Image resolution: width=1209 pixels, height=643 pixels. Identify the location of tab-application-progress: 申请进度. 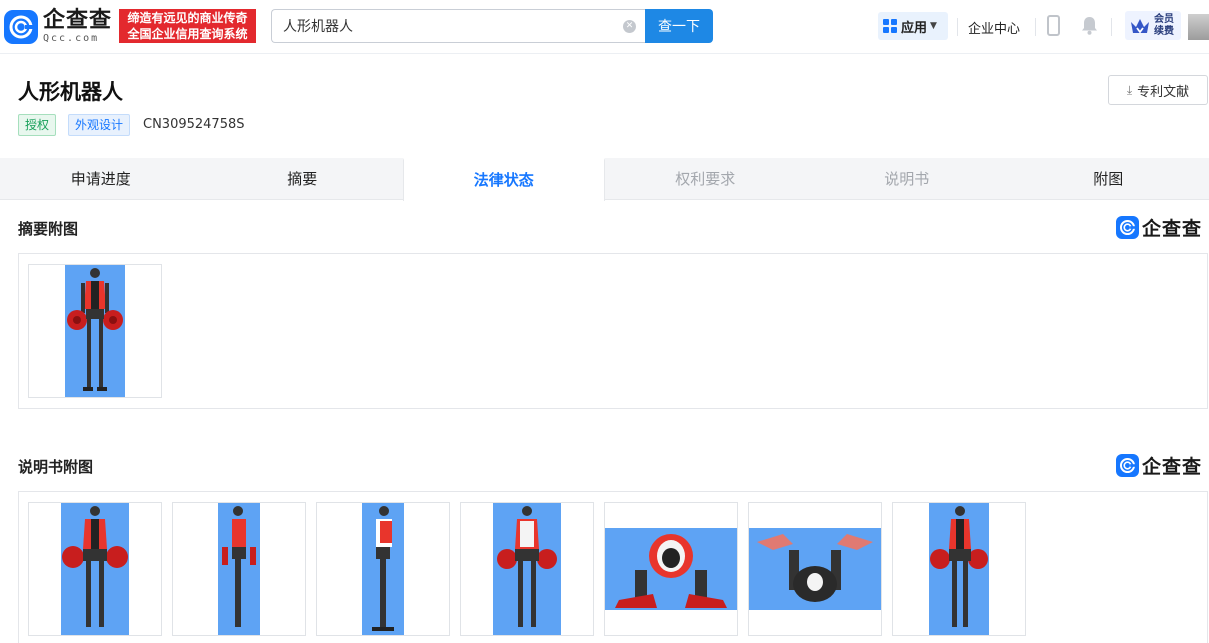
(101, 179).